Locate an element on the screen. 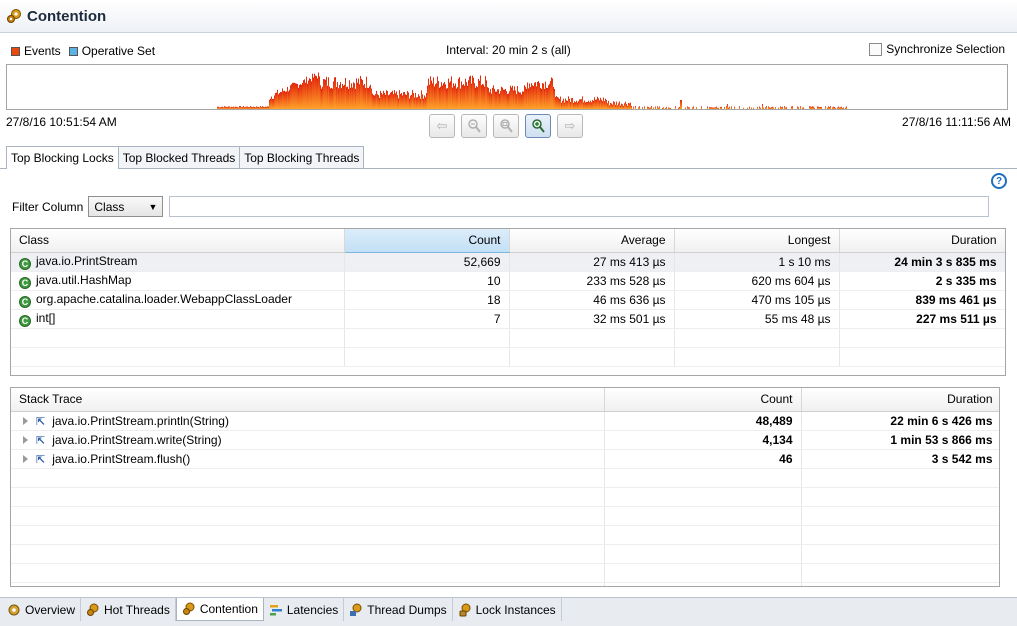  contention-icon is located at coordinates (188, 608).